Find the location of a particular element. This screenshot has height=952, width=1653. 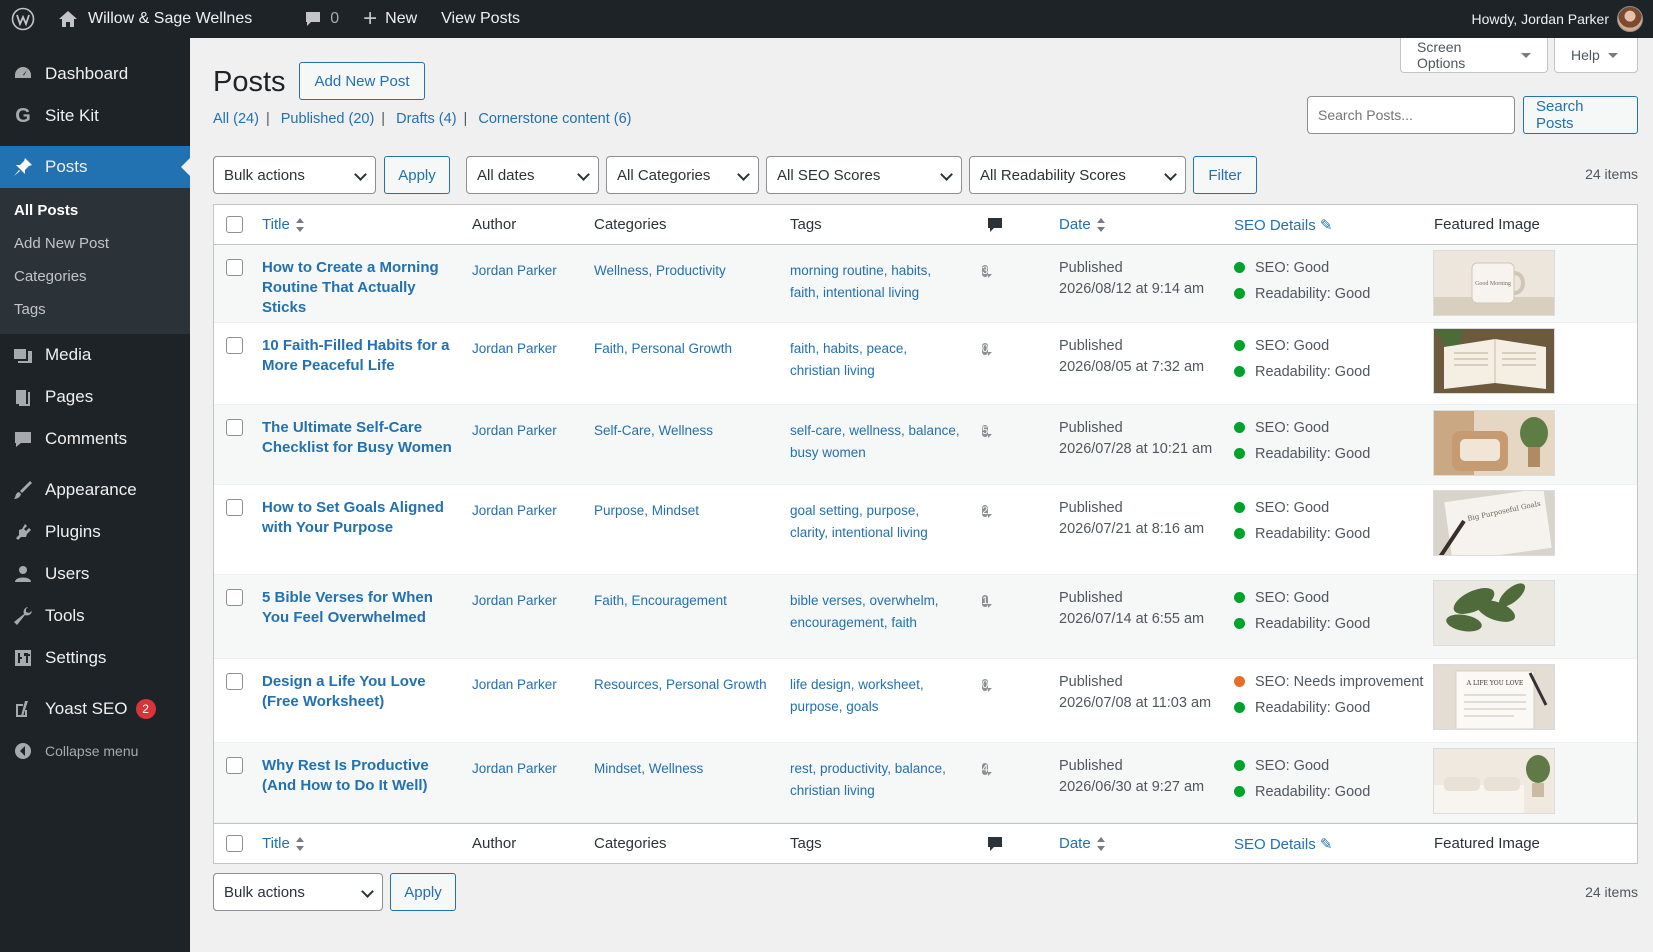

select-all-checkbox is located at coordinates (234, 224).